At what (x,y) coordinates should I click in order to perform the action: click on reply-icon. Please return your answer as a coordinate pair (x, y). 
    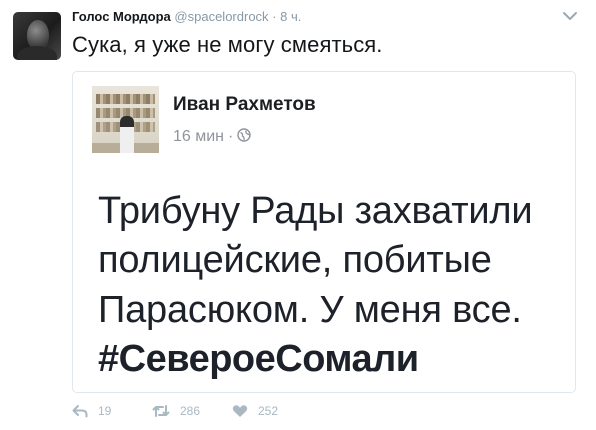
    Looking at the image, I should click on (80, 411).